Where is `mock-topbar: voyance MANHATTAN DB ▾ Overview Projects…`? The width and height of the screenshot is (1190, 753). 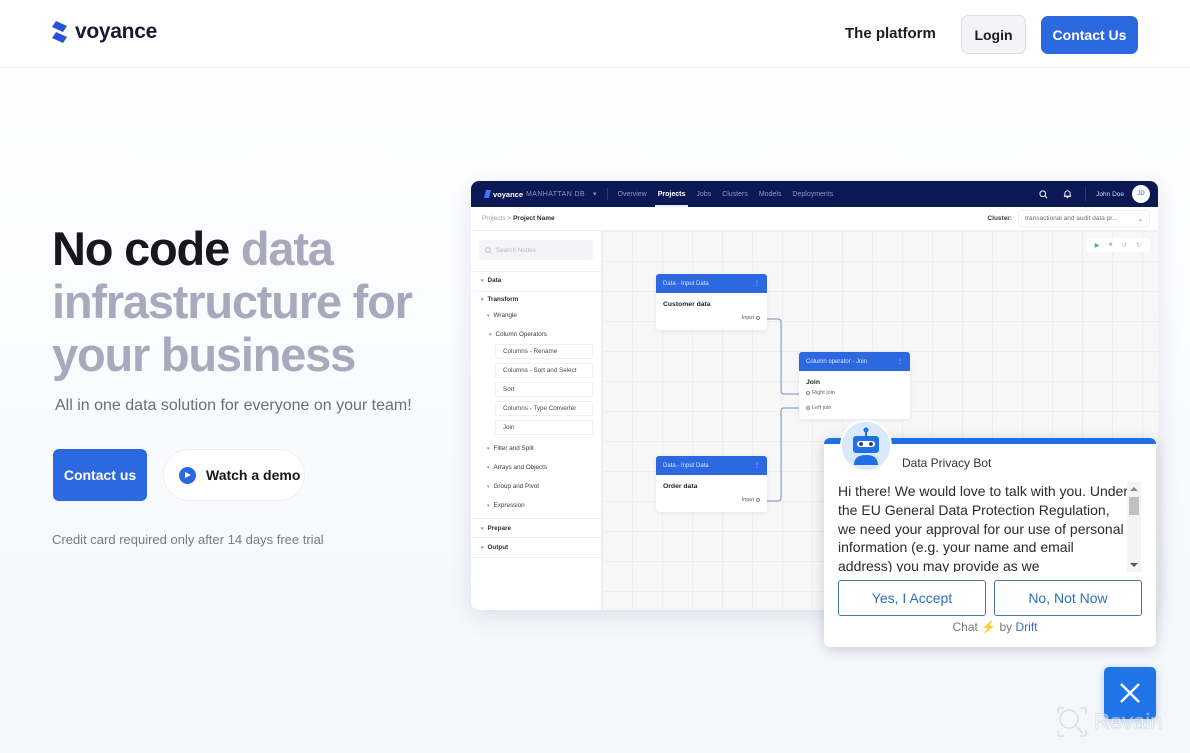
mock-topbar: voyance MANHATTAN DB ▾ Overview Projects… is located at coordinates (814, 194).